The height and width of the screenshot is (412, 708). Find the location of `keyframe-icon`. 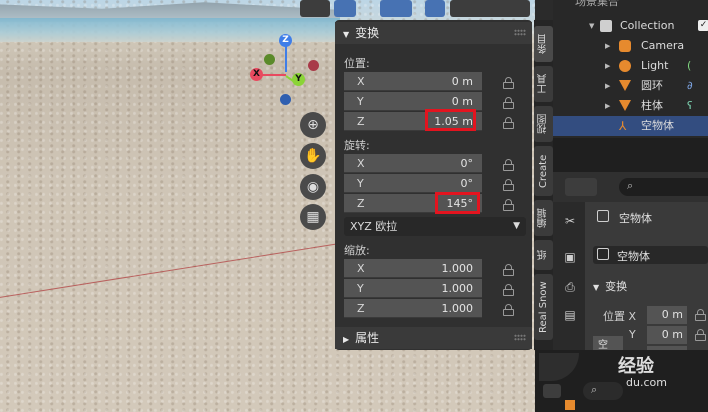

keyframe-icon is located at coordinates (570, 405).